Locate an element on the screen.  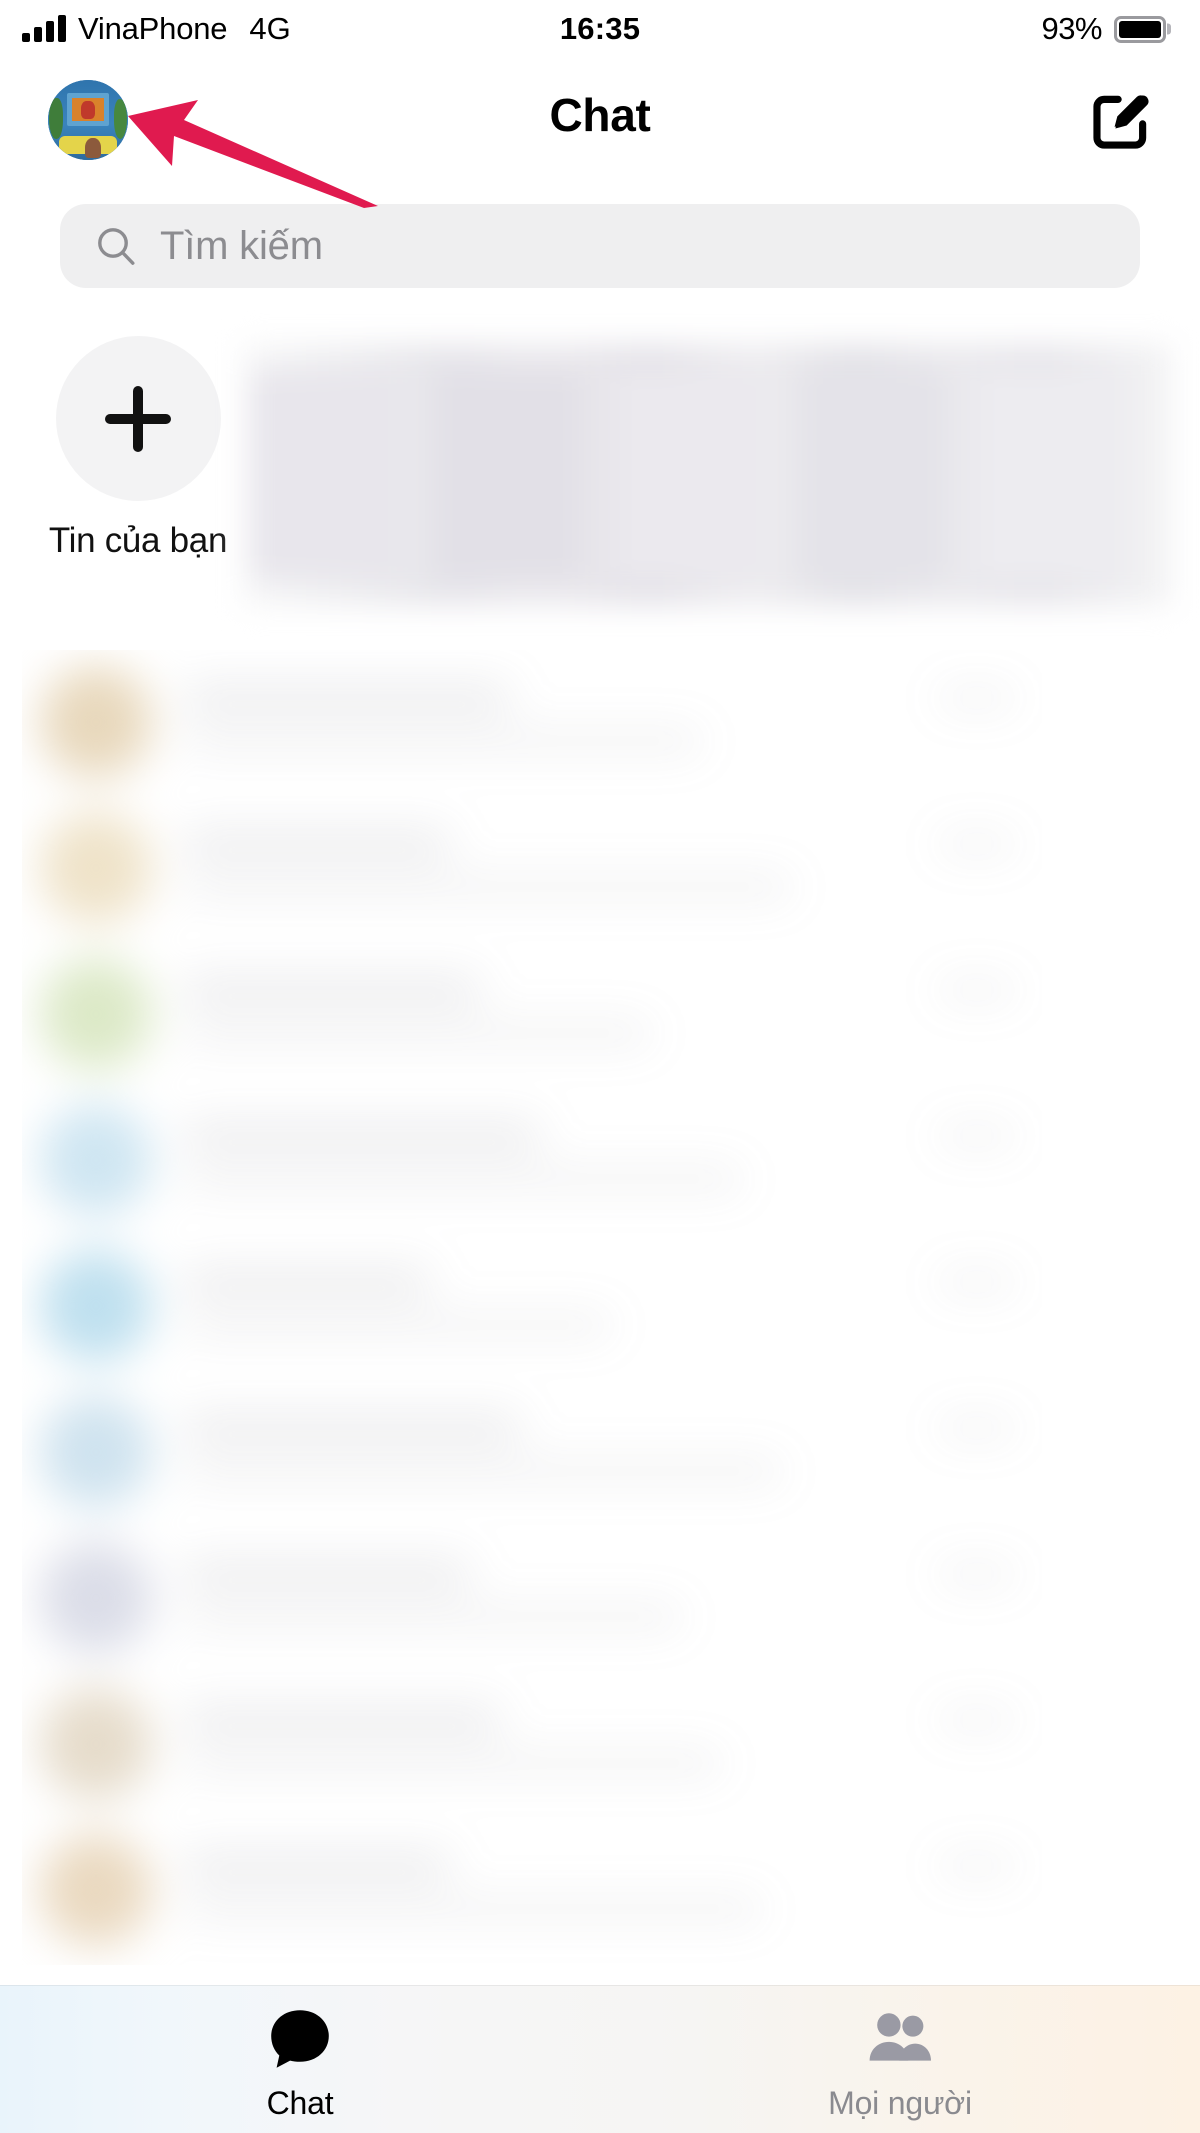
battery-full-icon is located at coordinates (1140, 29).